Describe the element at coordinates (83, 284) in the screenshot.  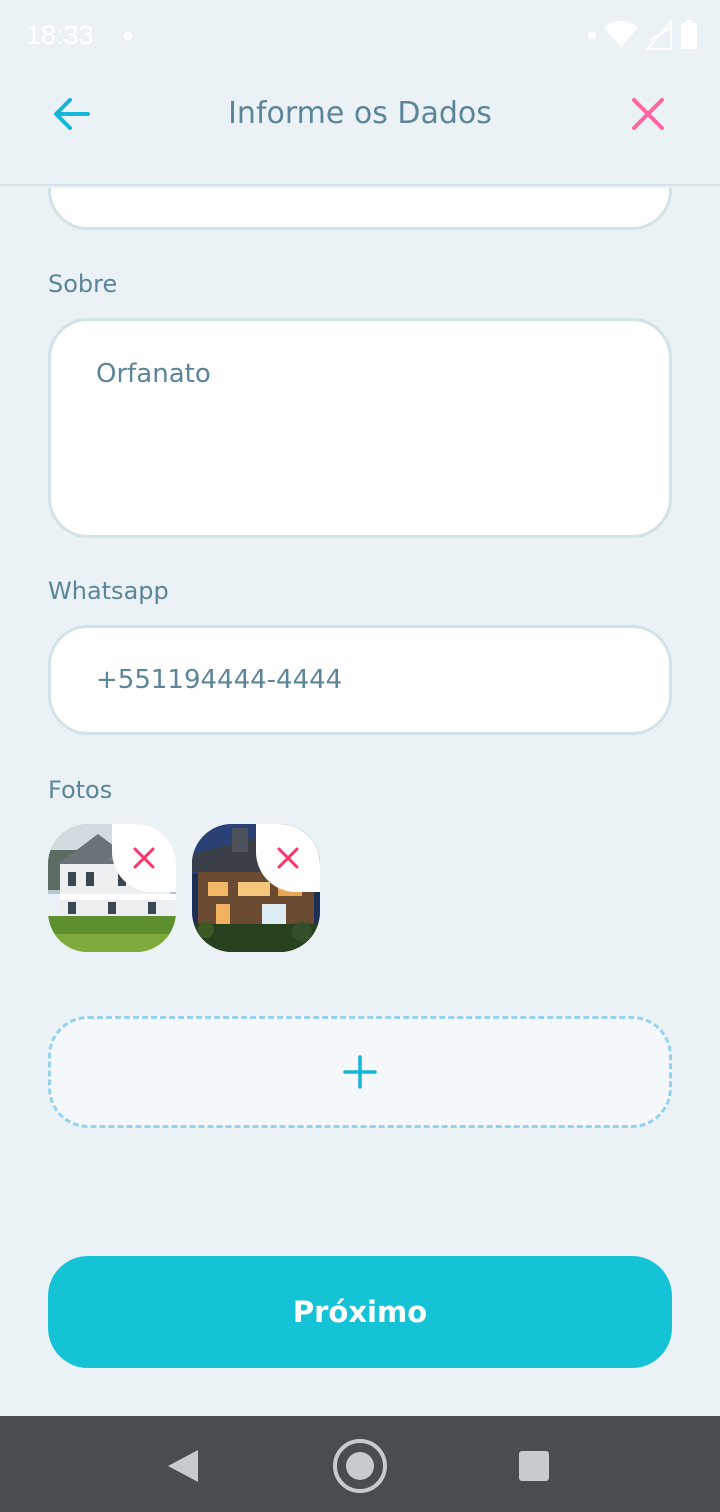
I see `about-label: Sobre` at that location.